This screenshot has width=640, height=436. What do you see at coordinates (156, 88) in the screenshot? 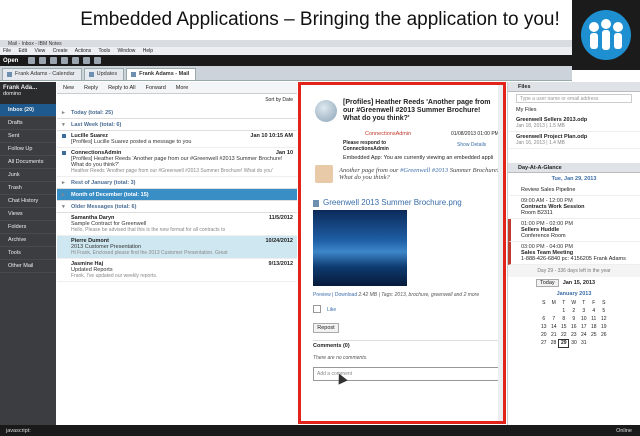
I see `forward-button: Forward` at bounding box center [156, 88].